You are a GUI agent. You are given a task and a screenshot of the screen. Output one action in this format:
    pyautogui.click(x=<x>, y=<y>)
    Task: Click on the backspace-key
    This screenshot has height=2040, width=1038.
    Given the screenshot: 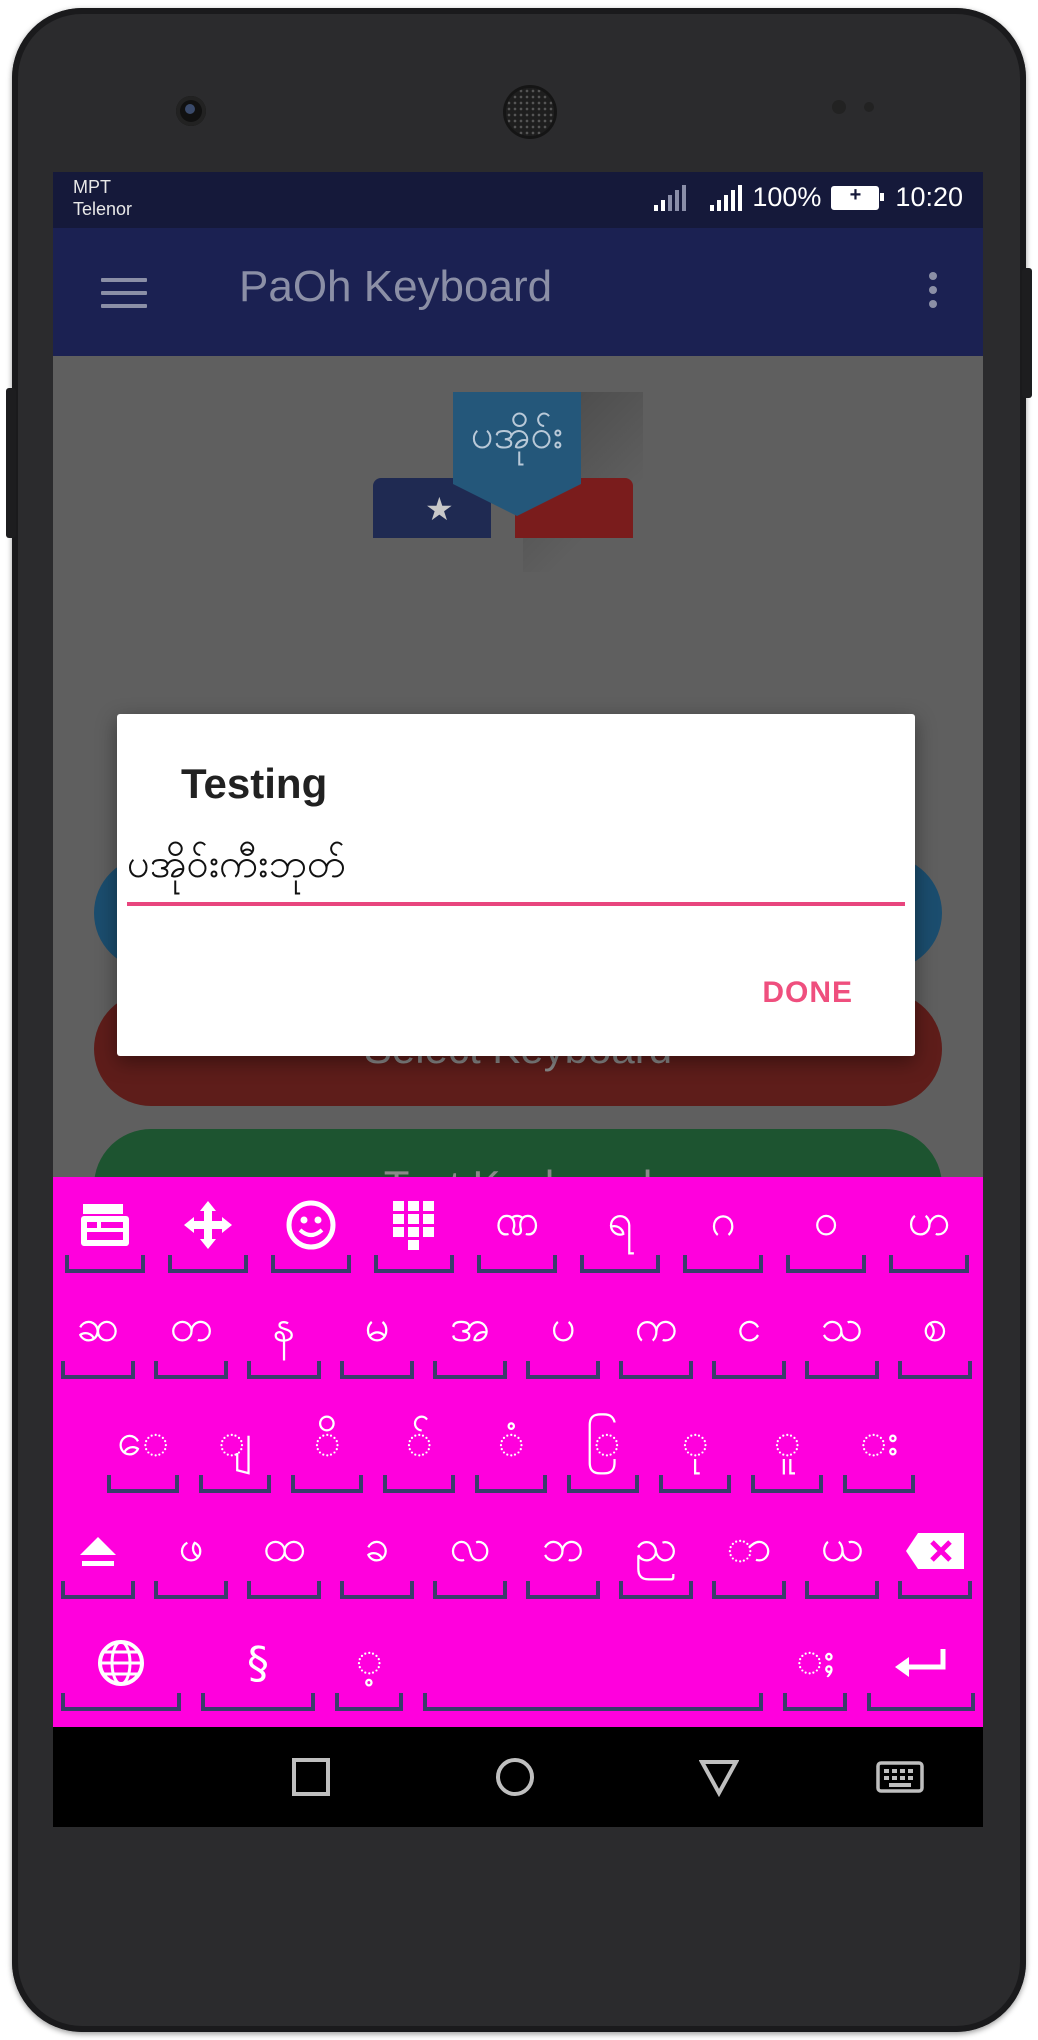 What is the action you would take?
    pyautogui.click(x=935, y=1555)
    